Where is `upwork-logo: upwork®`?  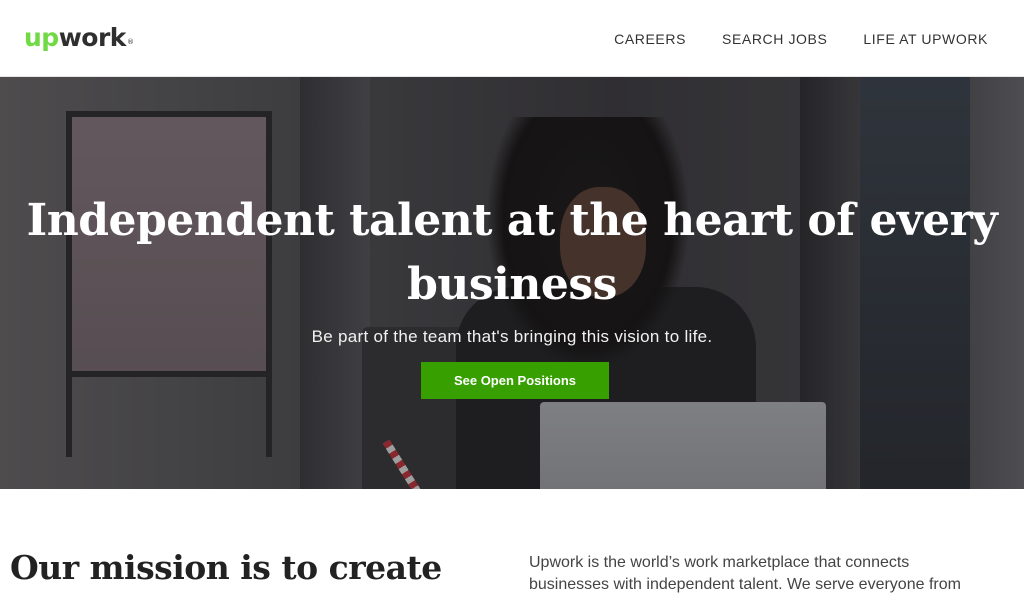 upwork-logo: upwork® is located at coordinates (79, 38).